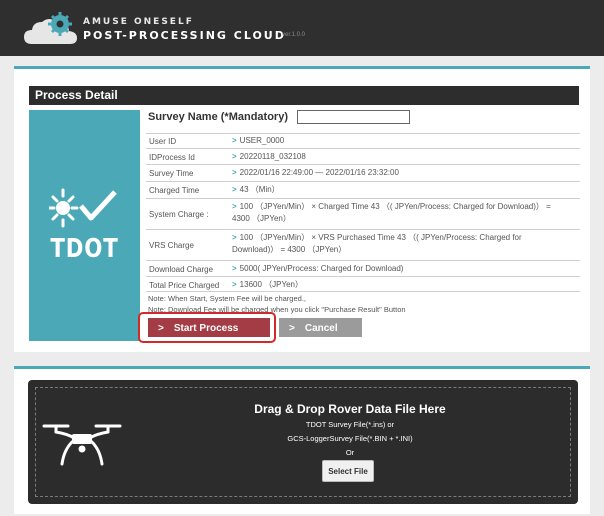 This screenshot has height=516, width=604. I want to click on row-label: Download Charge, so click(181, 269).